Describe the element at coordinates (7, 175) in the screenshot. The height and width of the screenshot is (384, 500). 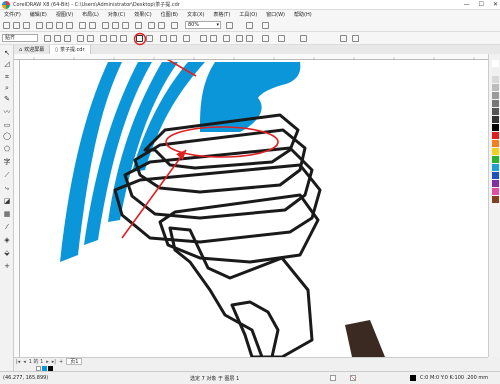
I see `parallel-dimension-icon: ⟋` at that location.